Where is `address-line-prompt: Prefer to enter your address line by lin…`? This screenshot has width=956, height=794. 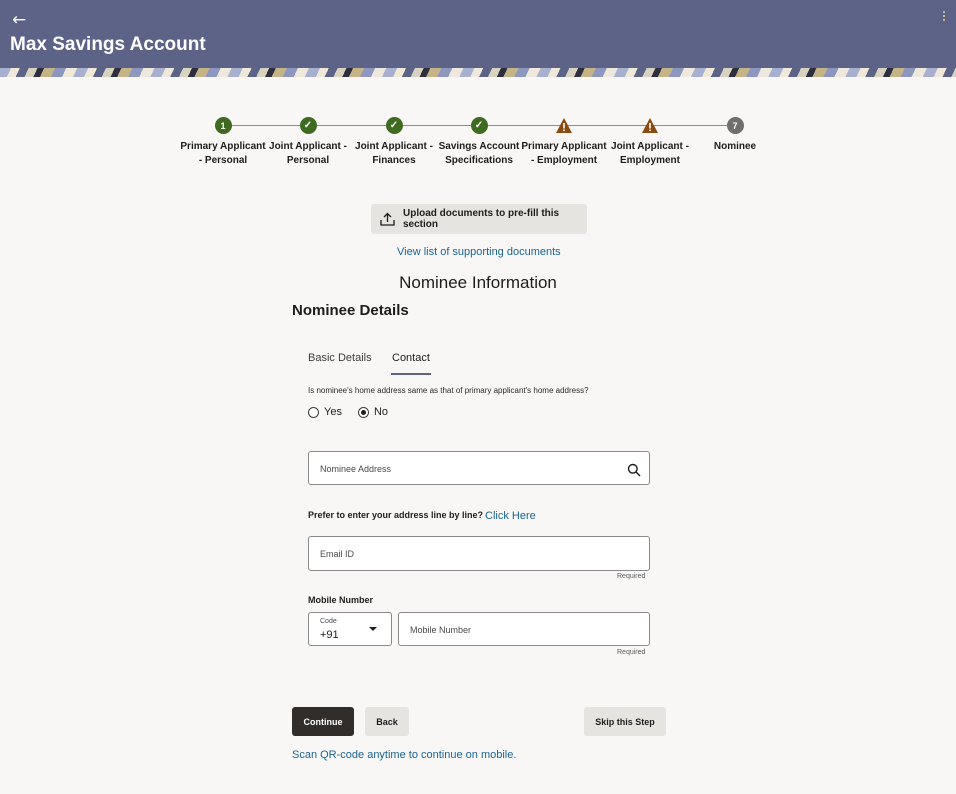 address-line-prompt: Prefer to enter your address line by lin… is located at coordinates (396, 515).